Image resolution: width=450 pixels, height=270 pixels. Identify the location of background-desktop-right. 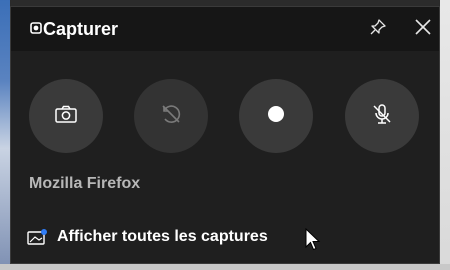
(445, 135).